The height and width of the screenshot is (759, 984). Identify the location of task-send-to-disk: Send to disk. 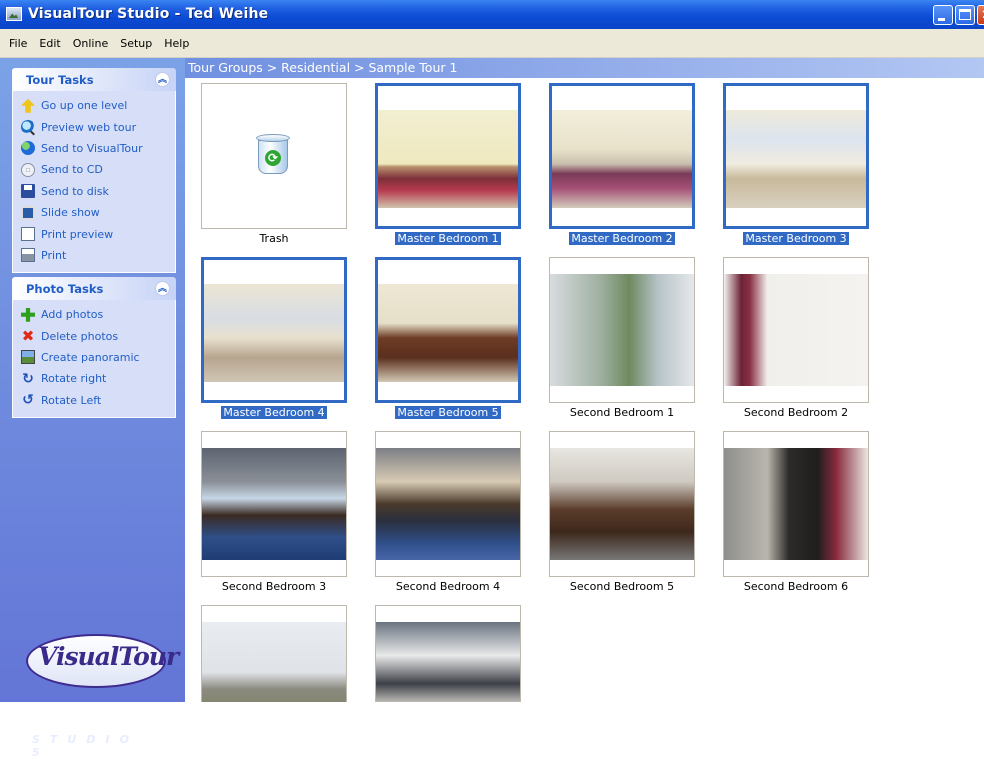
(94, 191).